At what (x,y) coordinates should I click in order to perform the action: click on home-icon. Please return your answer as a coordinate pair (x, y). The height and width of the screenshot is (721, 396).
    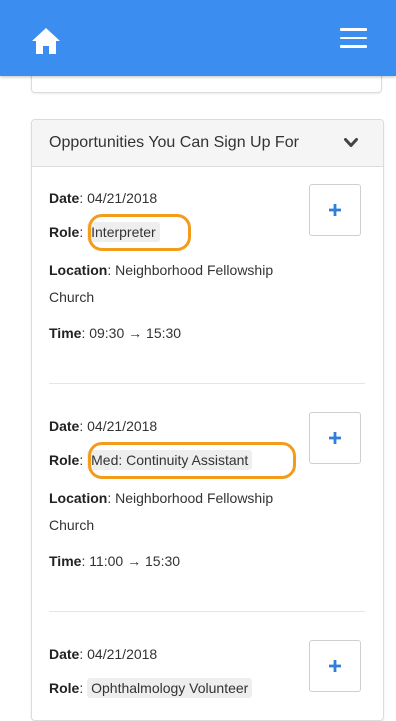
    Looking at the image, I should click on (46, 41).